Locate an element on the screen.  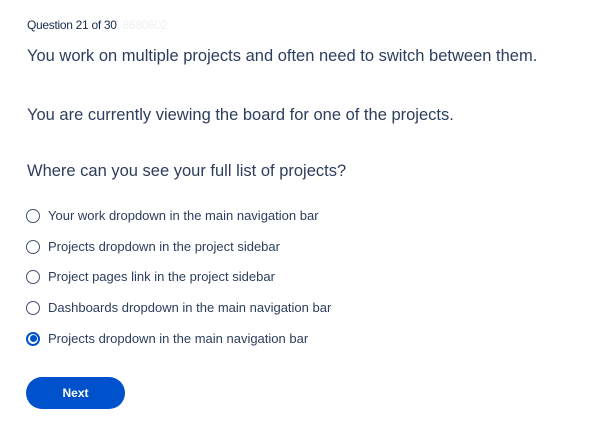
option-label: Projects dropdown in the project sidebar is located at coordinates (164, 246).